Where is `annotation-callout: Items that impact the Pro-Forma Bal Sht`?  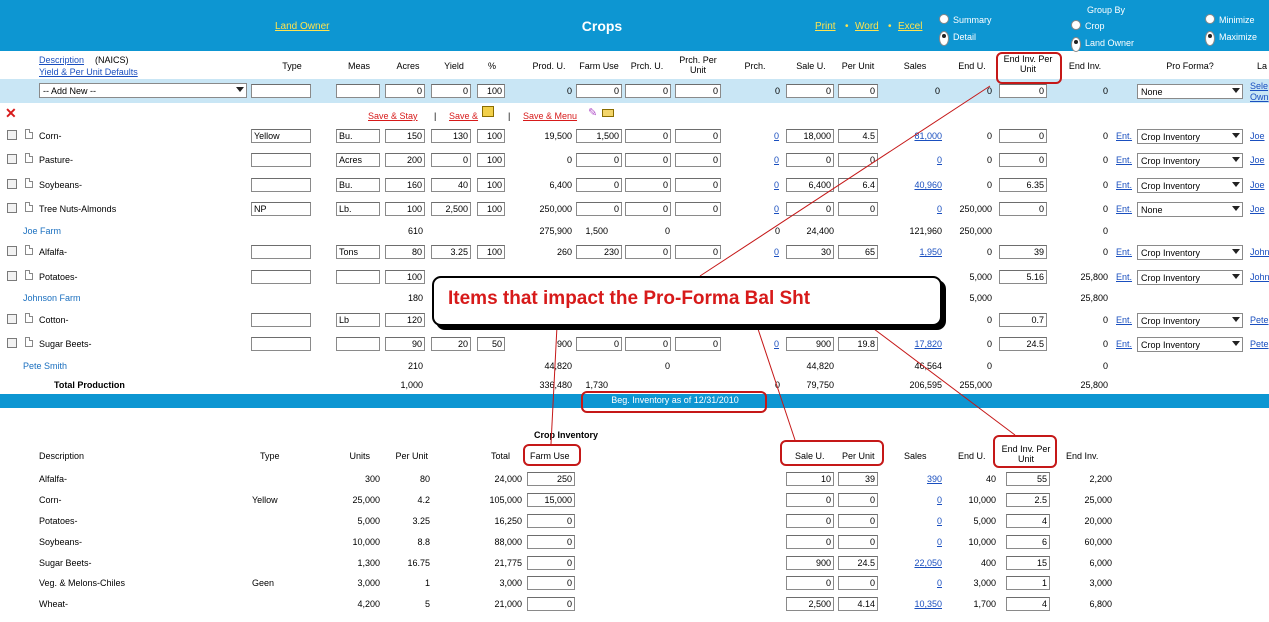
annotation-callout: Items that impact the Pro-Forma Bal Sht is located at coordinates (687, 301).